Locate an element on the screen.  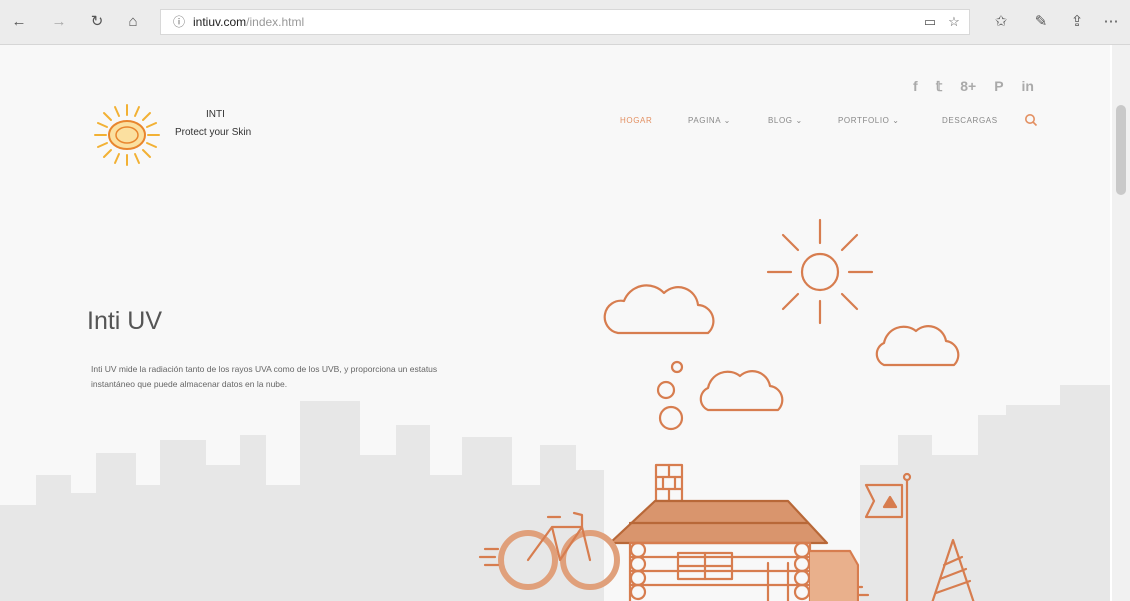
nav-item-descargas: DESCARGAS is located at coordinates (970, 120).